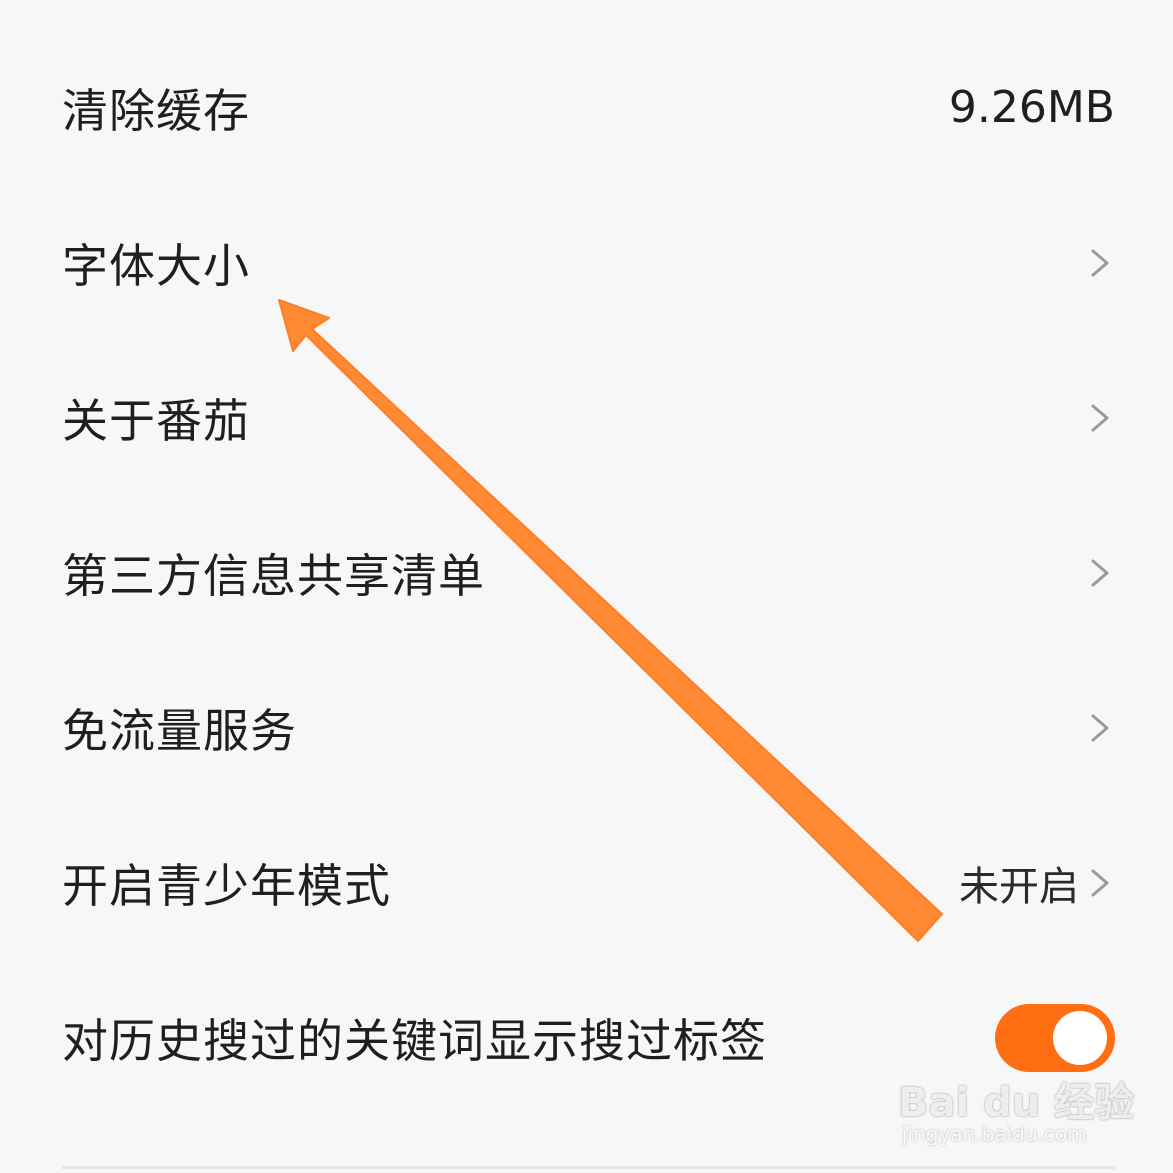 This screenshot has width=1173, height=1173. What do you see at coordinates (1031, 107) in the screenshot?
I see `cache-size-value: 9.26MB` at bounding box center [1031, 107].